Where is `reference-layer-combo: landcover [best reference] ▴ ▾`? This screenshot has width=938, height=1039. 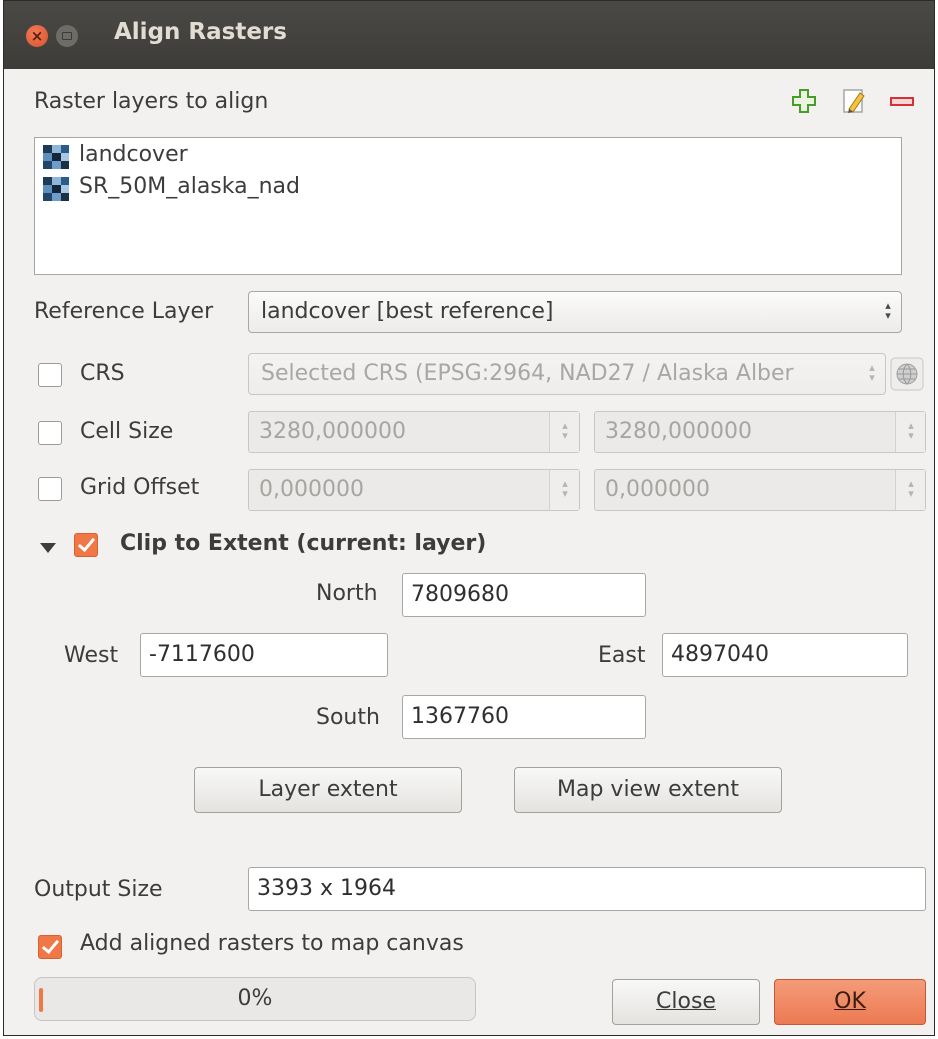 reference-layer-combo: landcover [best reference] ▴ ▾ is located at coordinates (575, 312).